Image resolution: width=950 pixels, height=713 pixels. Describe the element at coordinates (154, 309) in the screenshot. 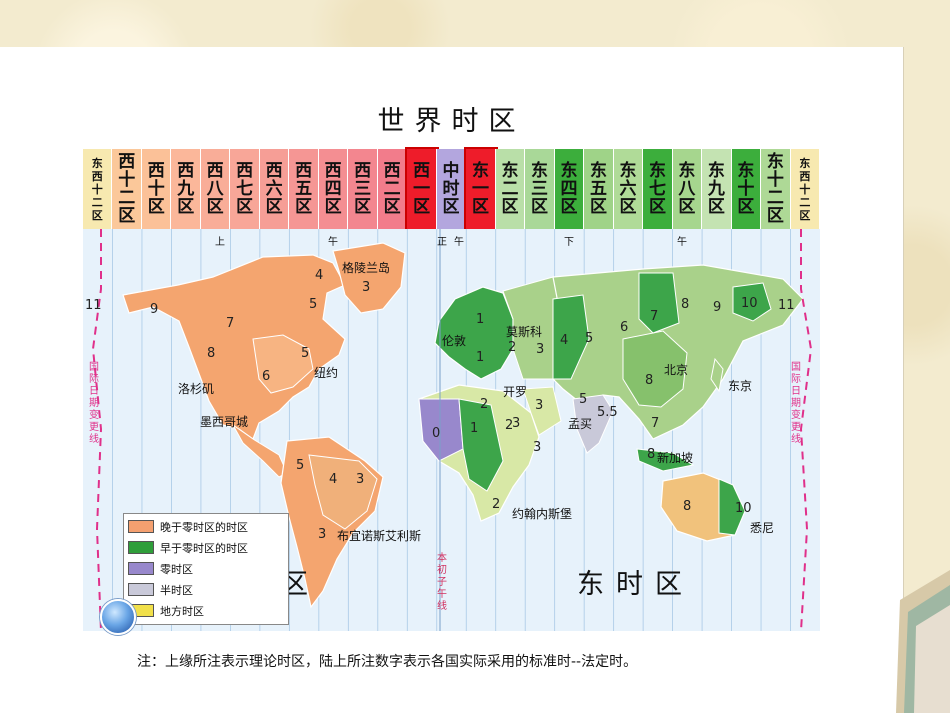

I see `zone-number: 9` at that location.